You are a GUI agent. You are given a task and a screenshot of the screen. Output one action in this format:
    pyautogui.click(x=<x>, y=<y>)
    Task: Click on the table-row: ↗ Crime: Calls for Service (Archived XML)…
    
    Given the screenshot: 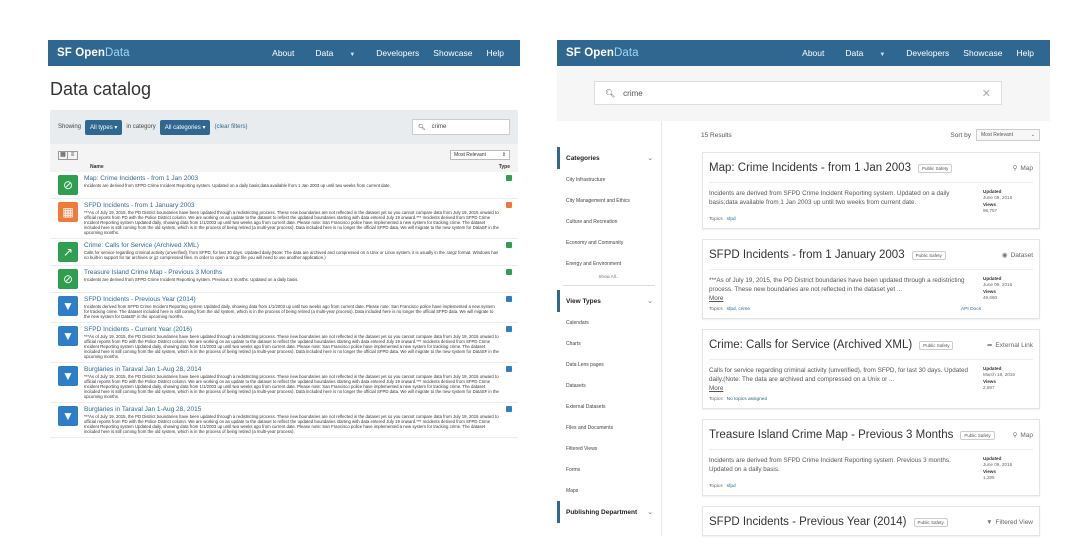 What is the action you would take?
    pyautogui.click(x=284, y=252)
    